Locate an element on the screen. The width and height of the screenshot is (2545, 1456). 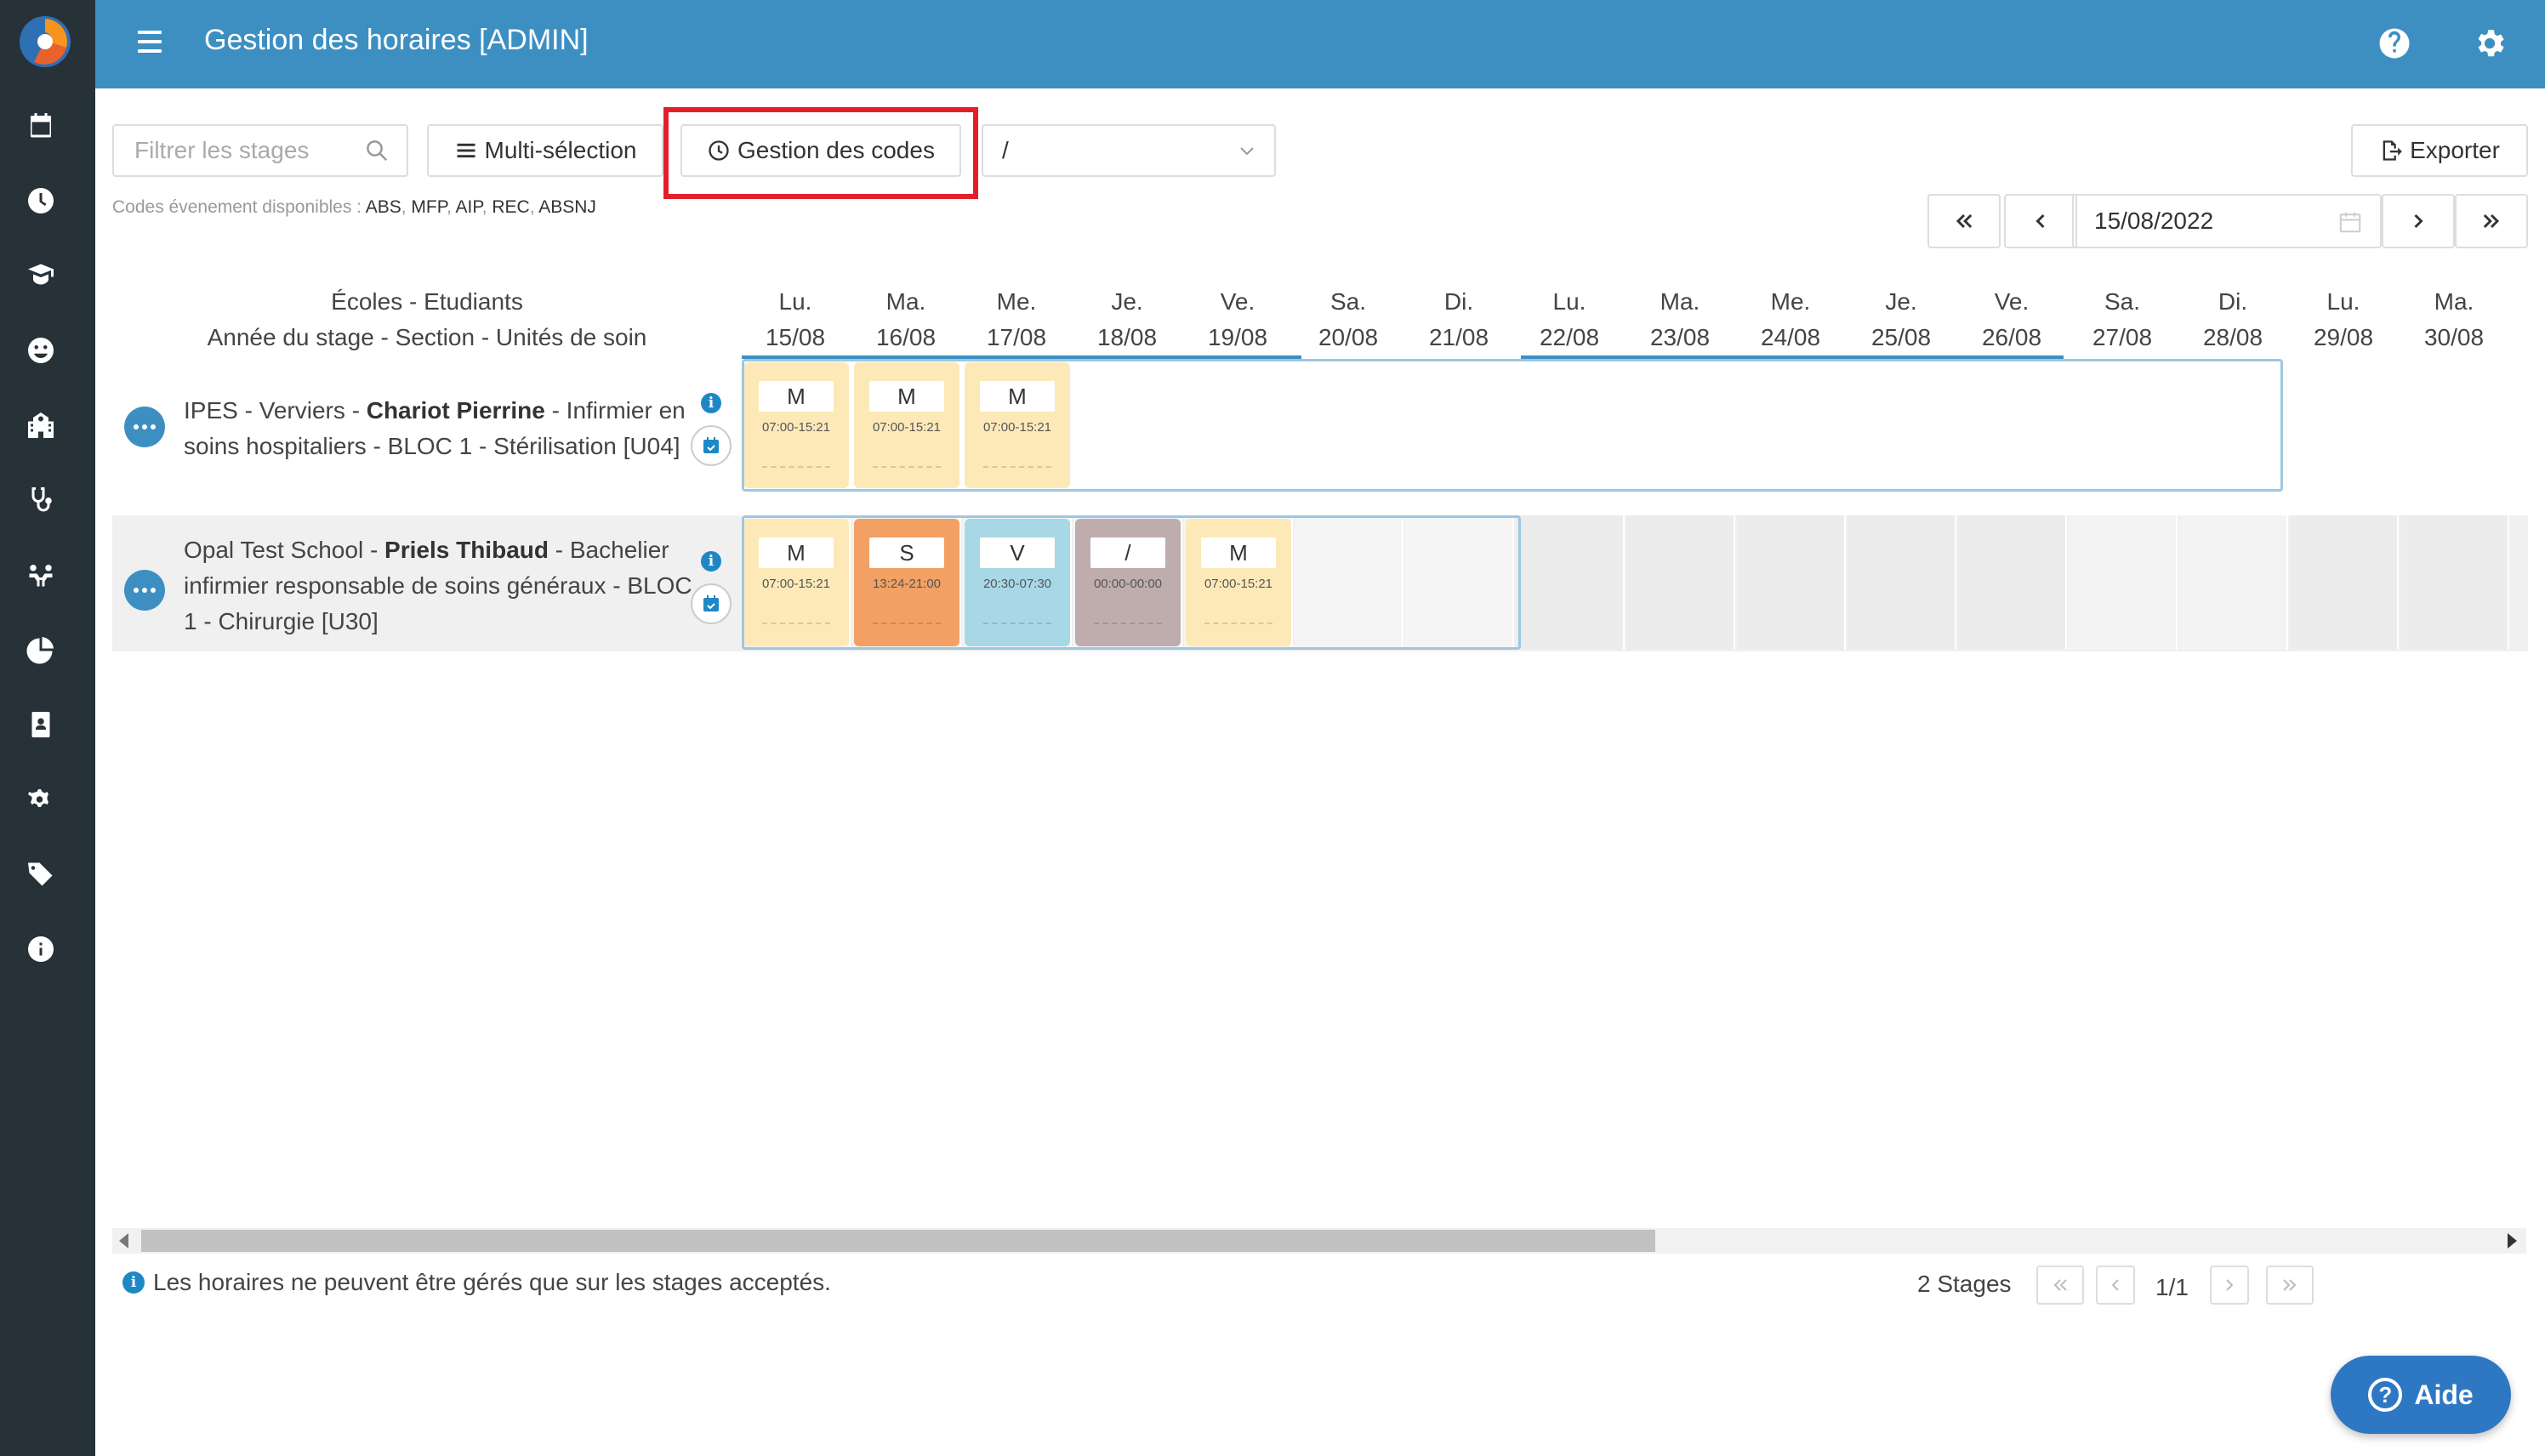
day-column-header: Je. 25/08 is located at coordinates (1901, 319).